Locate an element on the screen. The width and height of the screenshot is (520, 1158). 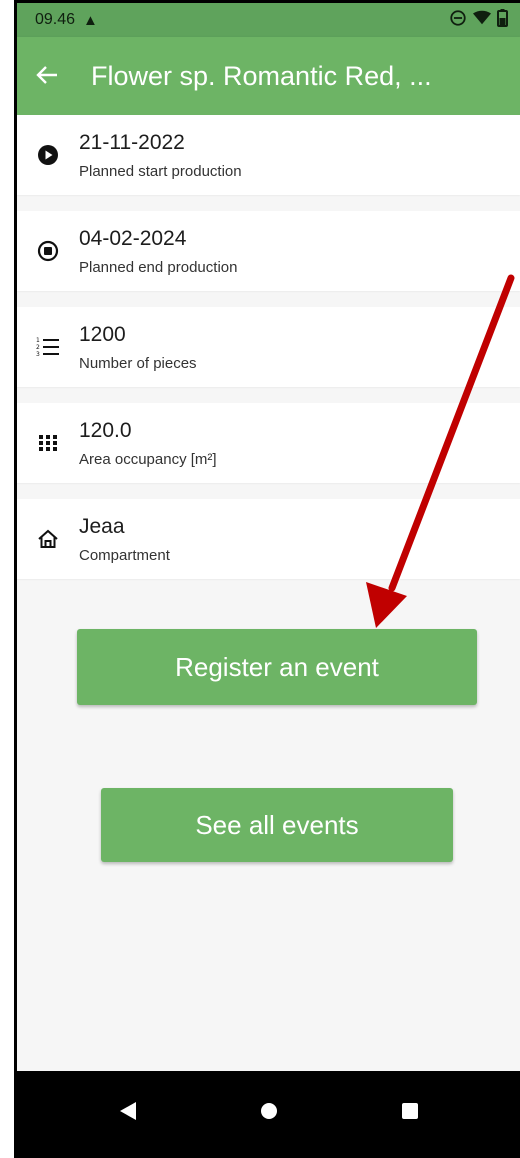
play-circle-icon is located at coordinates (48, 155).